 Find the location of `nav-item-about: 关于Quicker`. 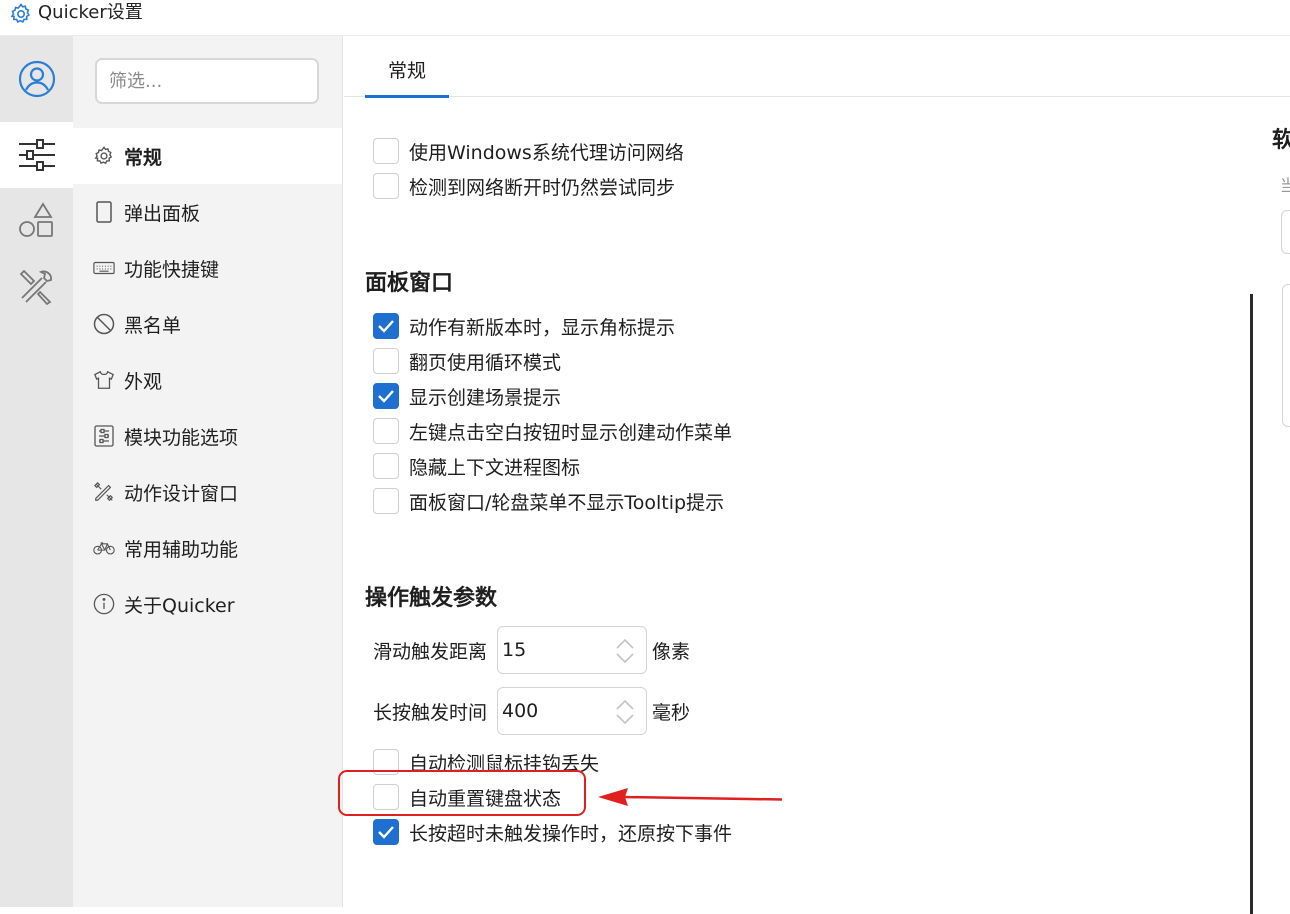

nav-item-about: 关于Quicker is located at coordinates (207, 604).